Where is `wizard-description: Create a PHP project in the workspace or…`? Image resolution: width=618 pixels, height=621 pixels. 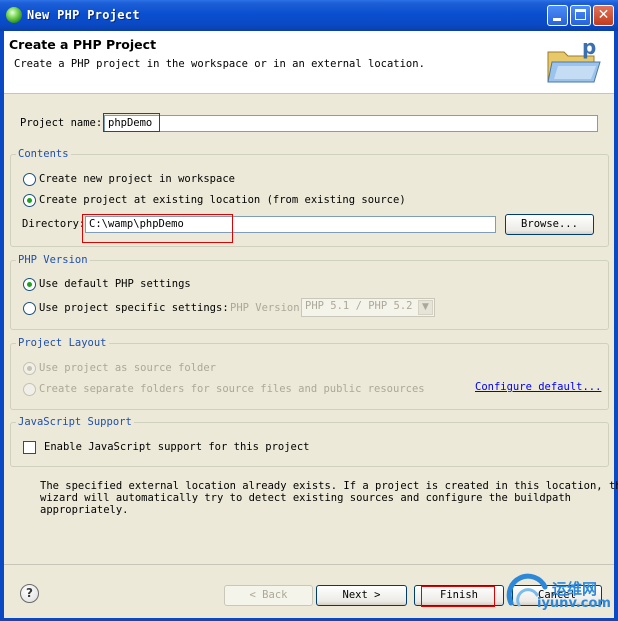 wizard-description: Create a PHP project in the workspace or… is located at coordinates (219, 64).